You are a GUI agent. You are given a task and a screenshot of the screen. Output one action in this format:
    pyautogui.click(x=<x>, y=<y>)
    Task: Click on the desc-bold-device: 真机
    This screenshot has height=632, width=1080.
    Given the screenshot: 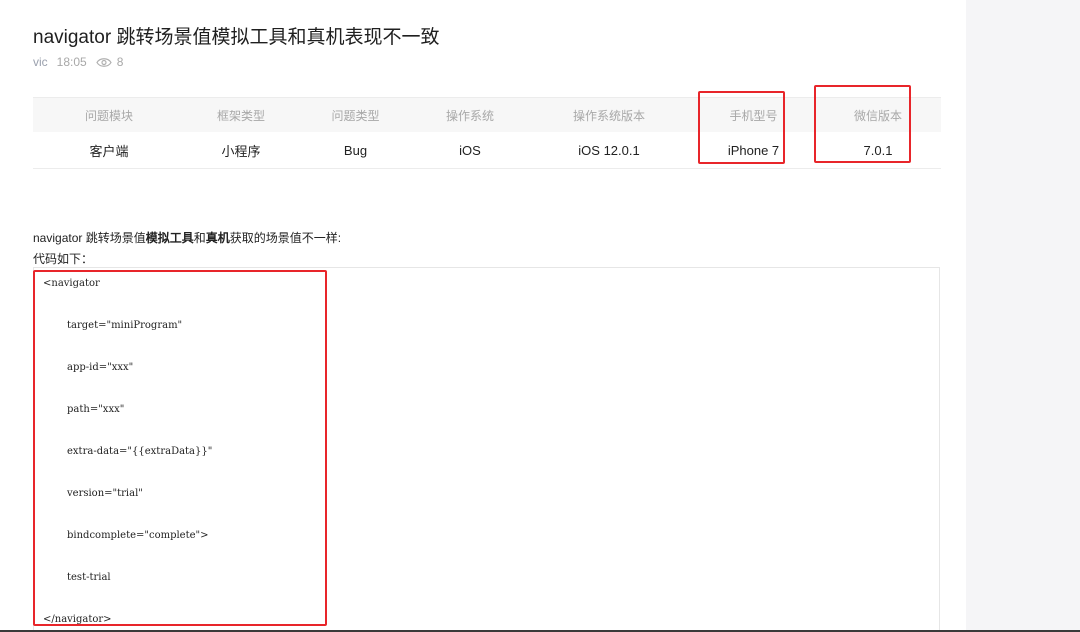 What is the action you would take?
    pyautogui.click(x=217, y=238)
    